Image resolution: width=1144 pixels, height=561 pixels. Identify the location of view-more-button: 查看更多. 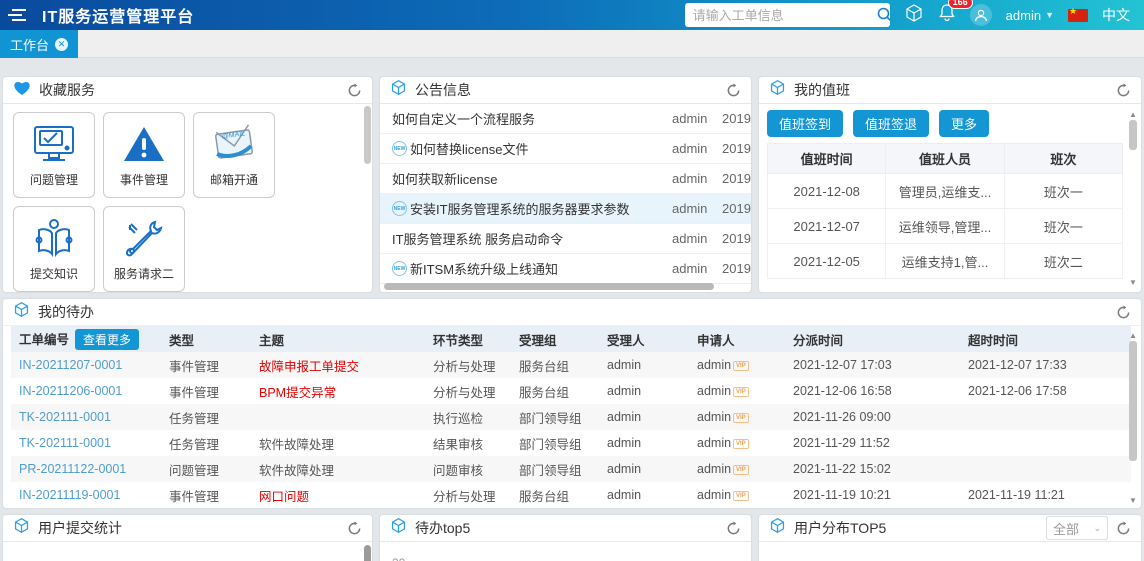
(107, 339).